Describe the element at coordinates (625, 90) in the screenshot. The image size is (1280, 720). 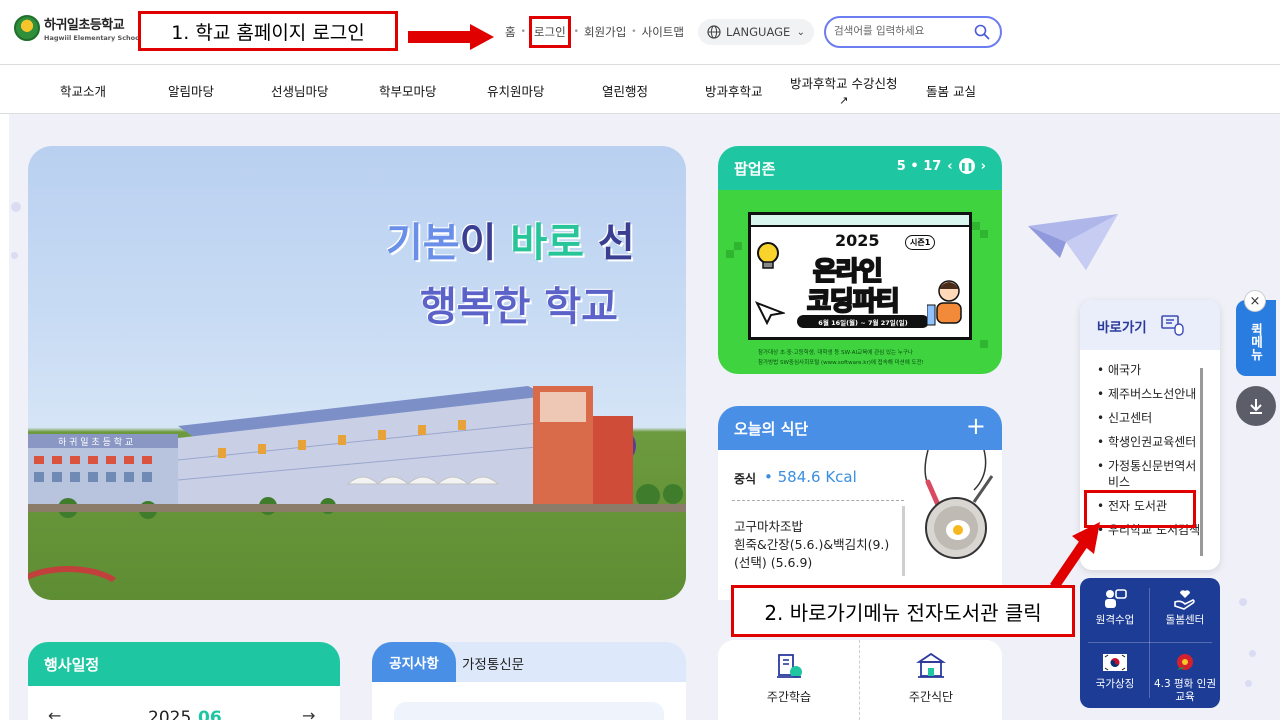
I see `nav-item-admin: 열린행정` at that location.